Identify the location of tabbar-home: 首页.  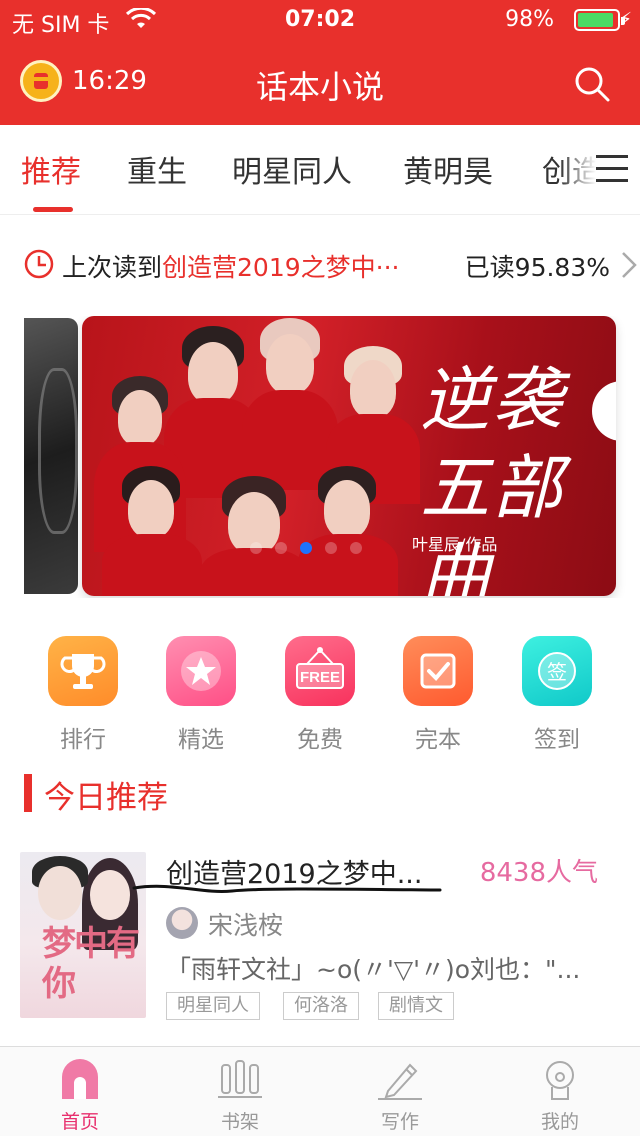
(80, 1095).